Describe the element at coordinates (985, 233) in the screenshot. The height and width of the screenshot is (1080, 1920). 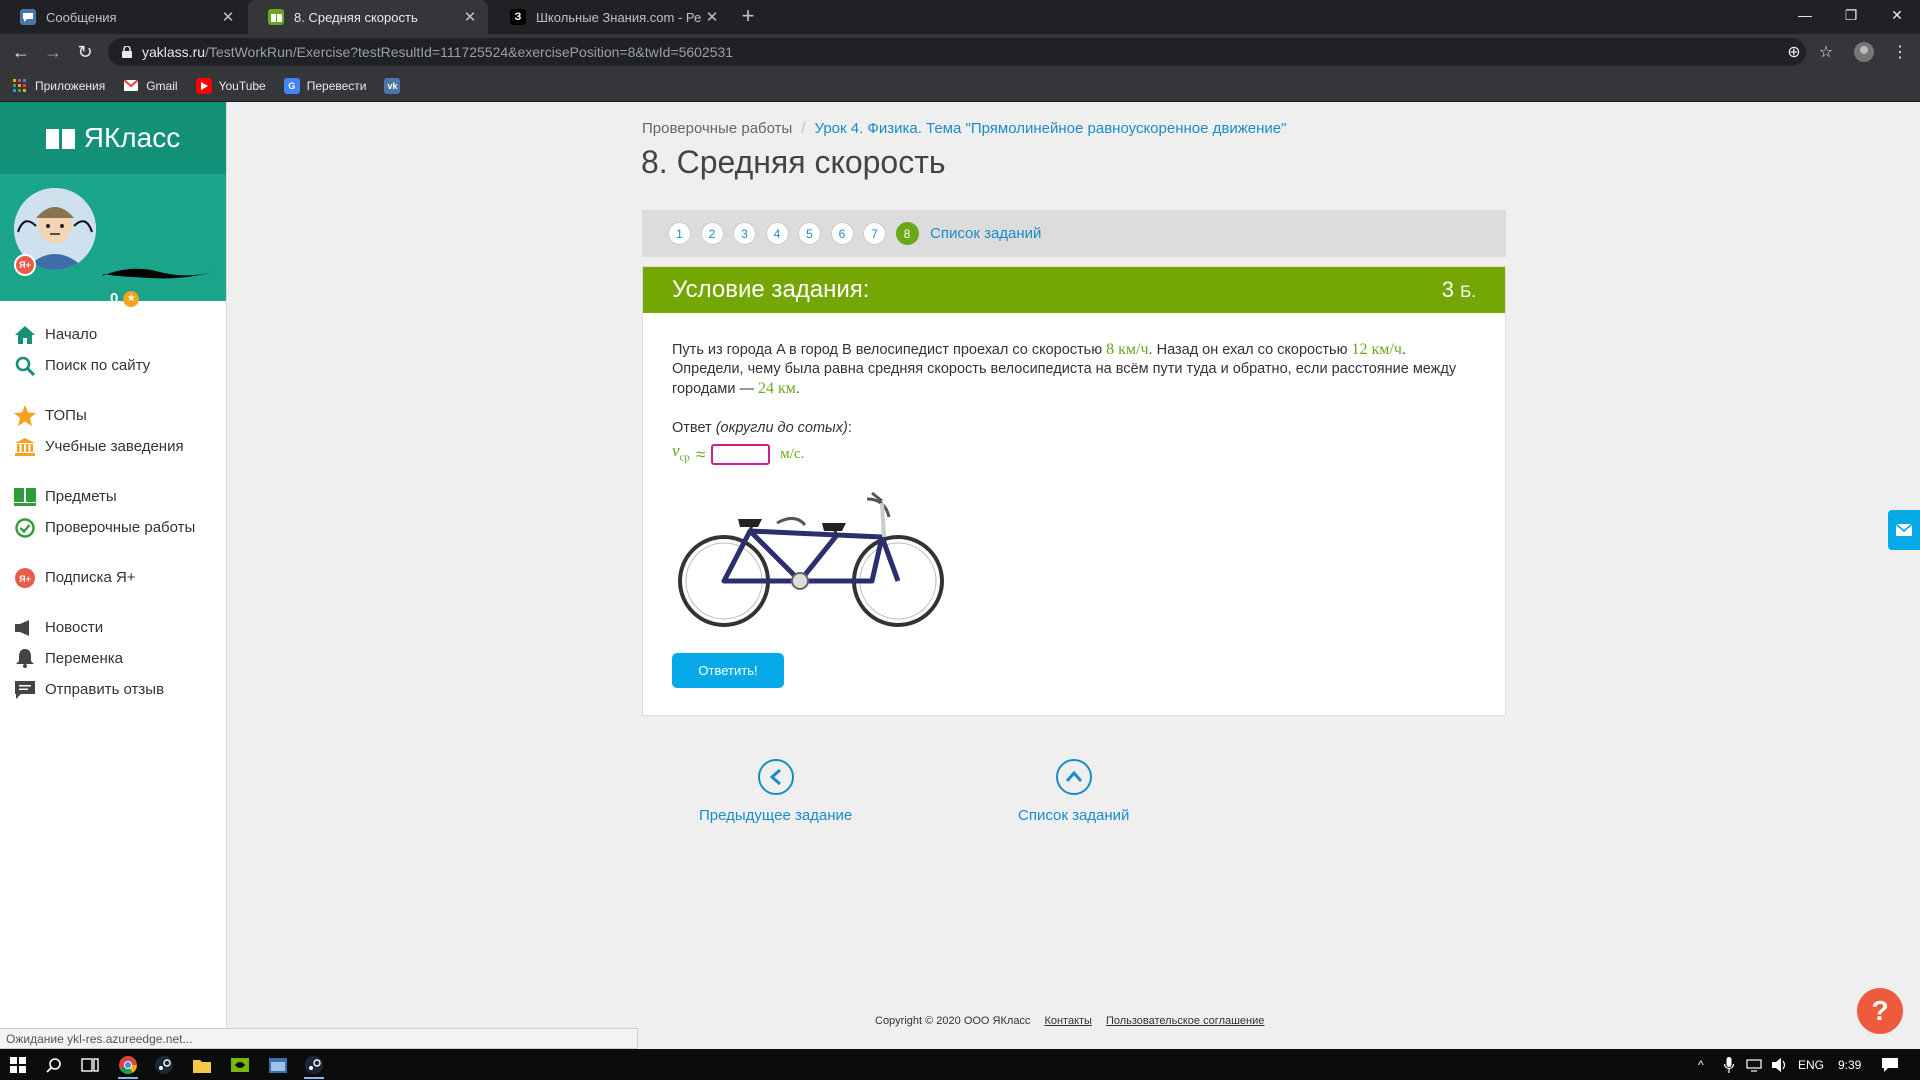
I see `task-list-link: Список заданий` at that location.